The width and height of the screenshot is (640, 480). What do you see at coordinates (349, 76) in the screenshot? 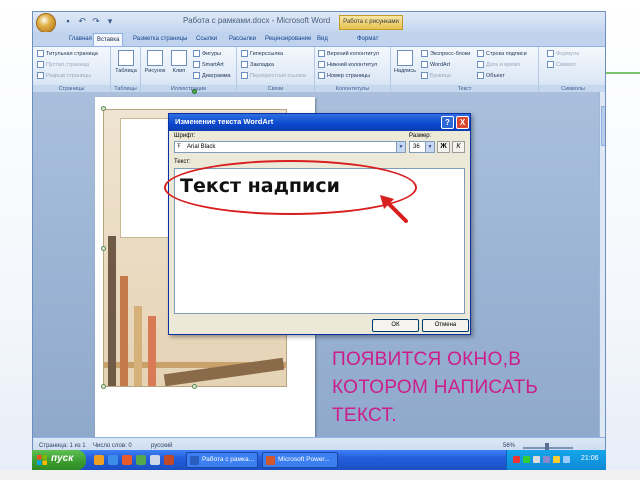
I see `page-number-label: Номер страницы` at bounding box center [349, 76].